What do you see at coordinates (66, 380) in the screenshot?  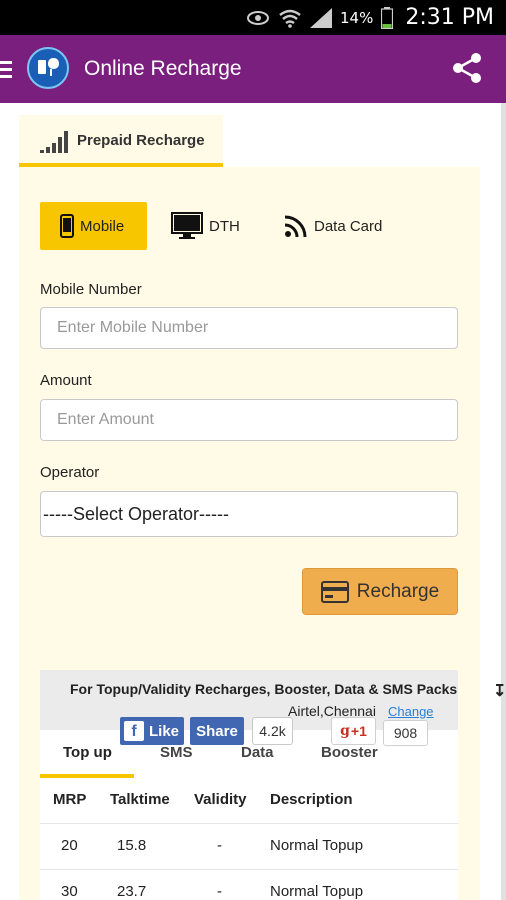 I see `amount-label: Amount` at bounding box center [66, 380].